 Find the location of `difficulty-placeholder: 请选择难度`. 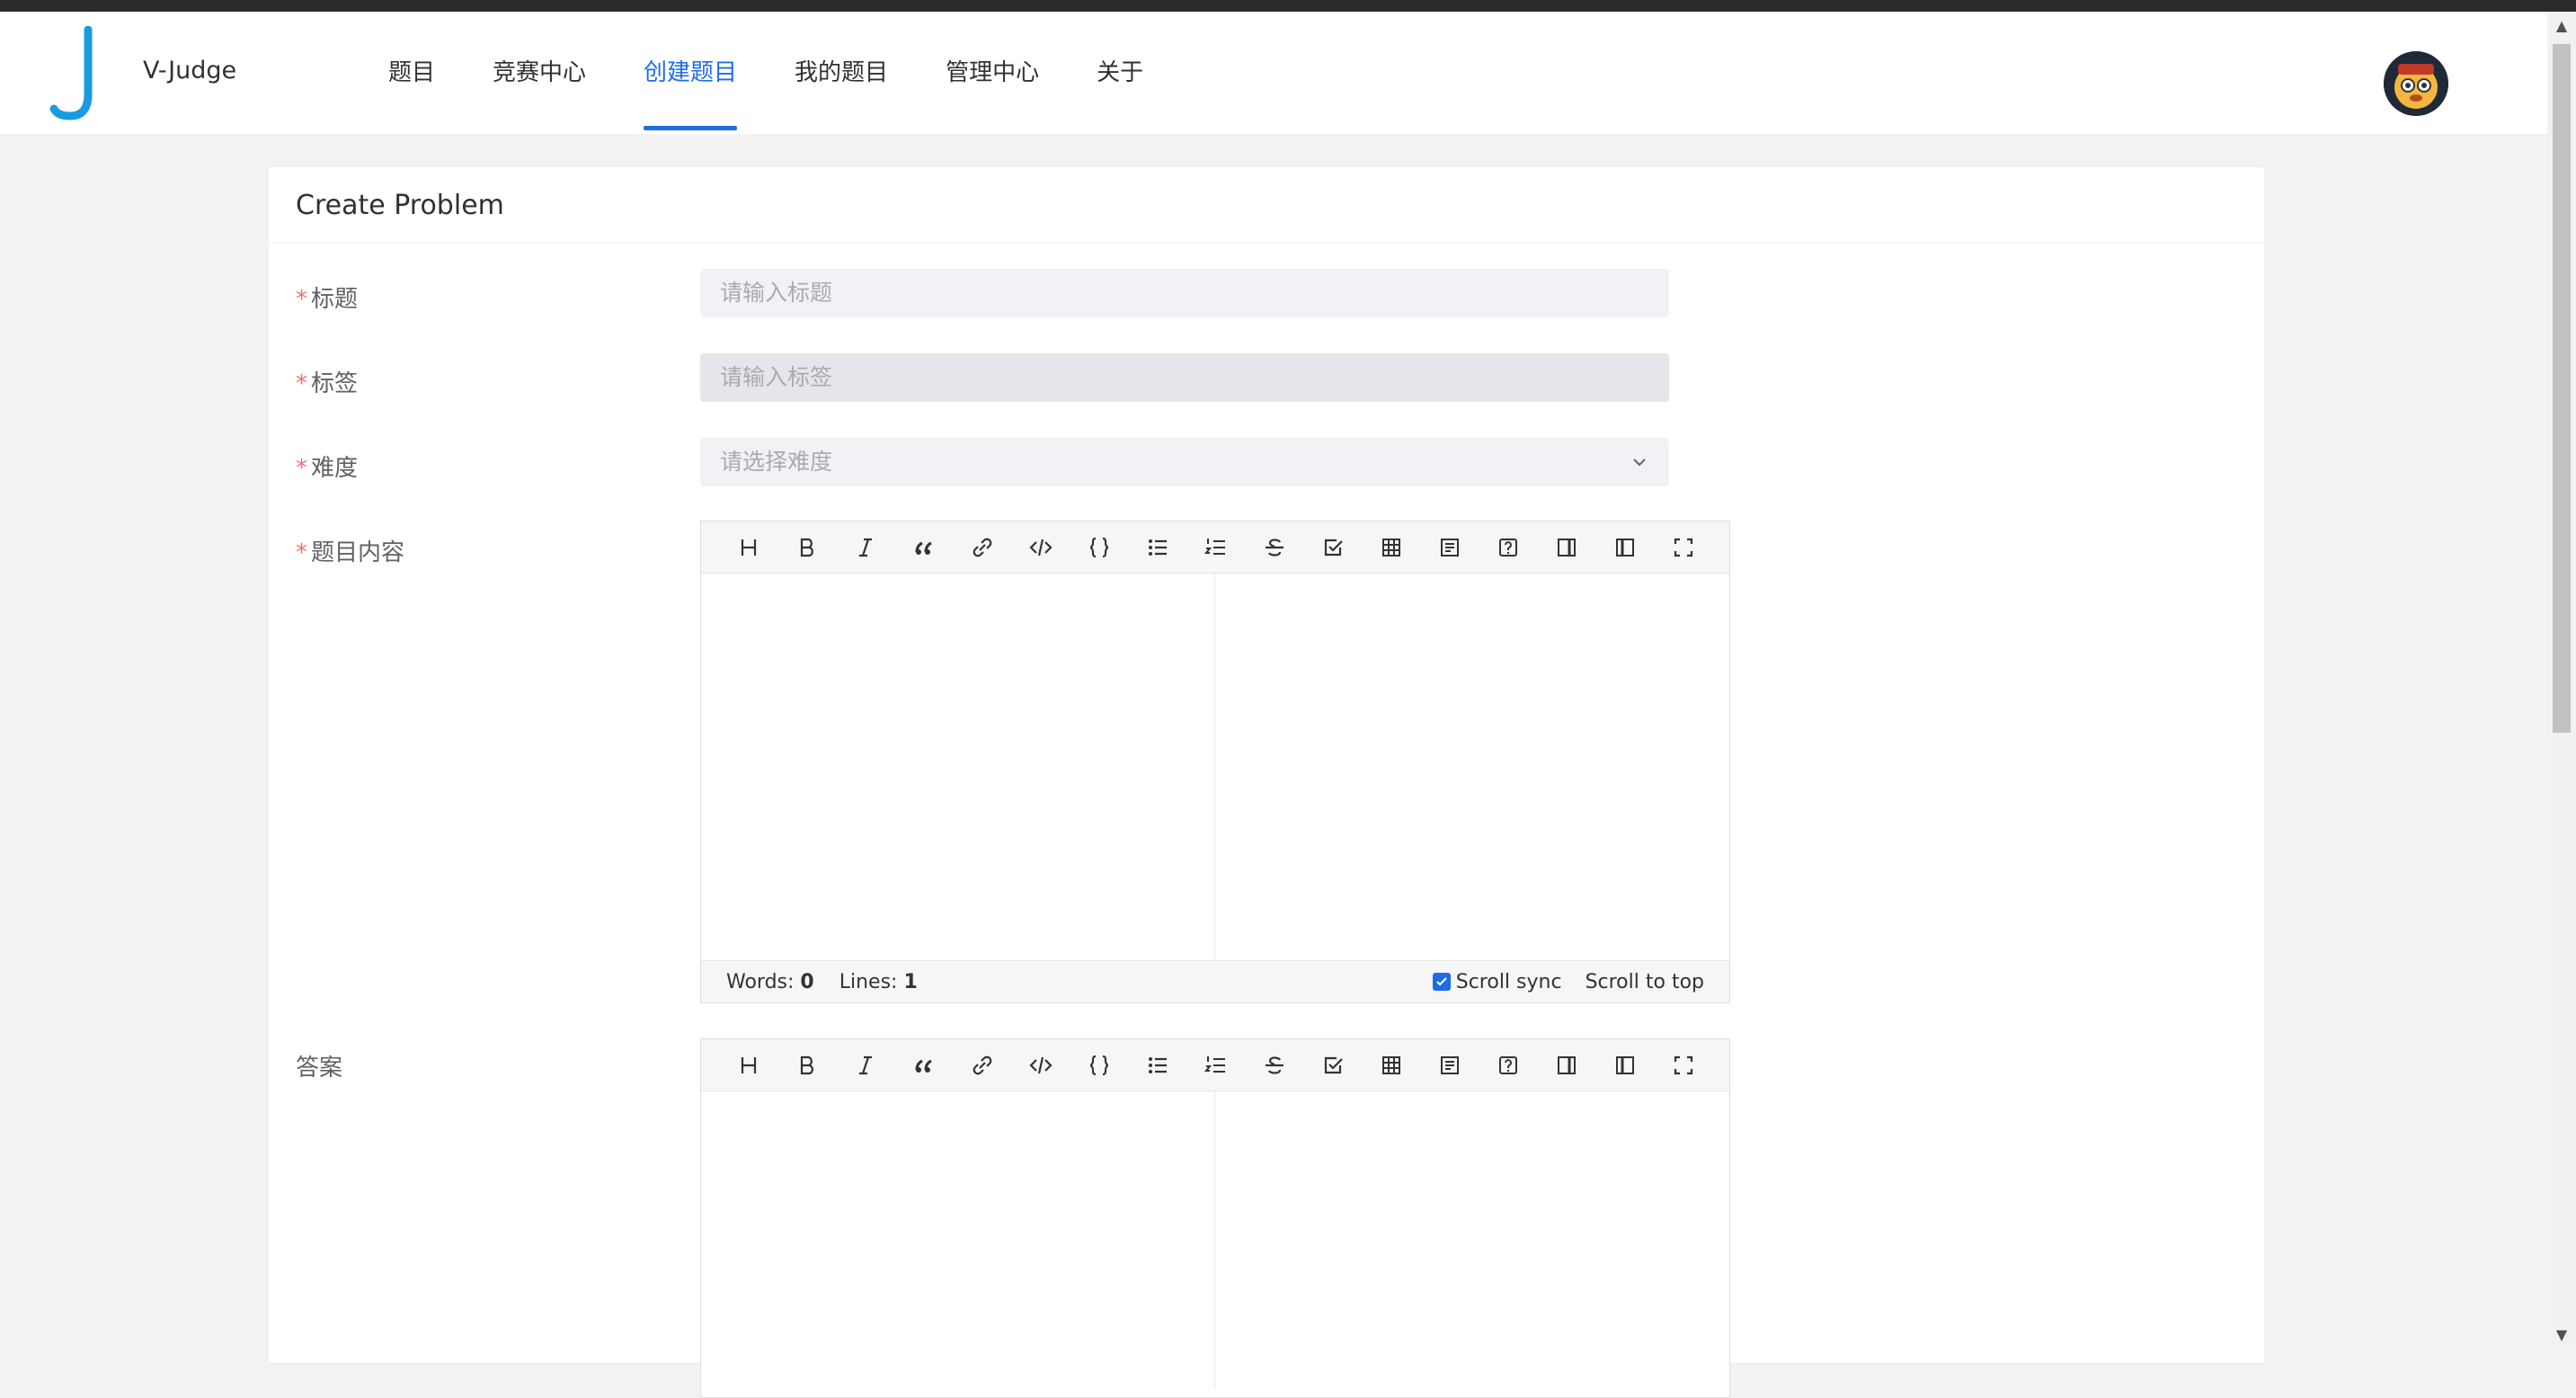

difficulty-placeholder: 请选择难度 is located at coordinates (776, 462).